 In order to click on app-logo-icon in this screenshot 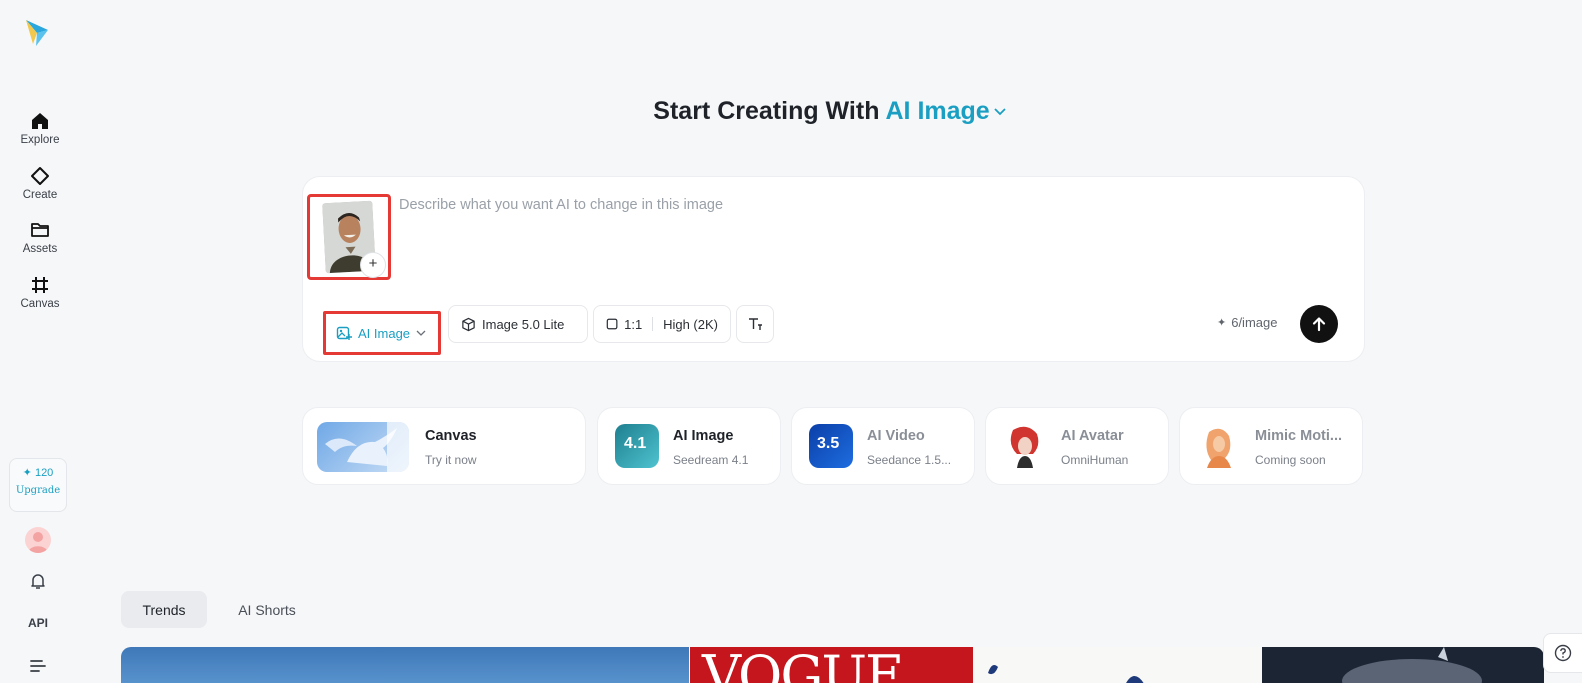, I will do `click(38, 33)`.